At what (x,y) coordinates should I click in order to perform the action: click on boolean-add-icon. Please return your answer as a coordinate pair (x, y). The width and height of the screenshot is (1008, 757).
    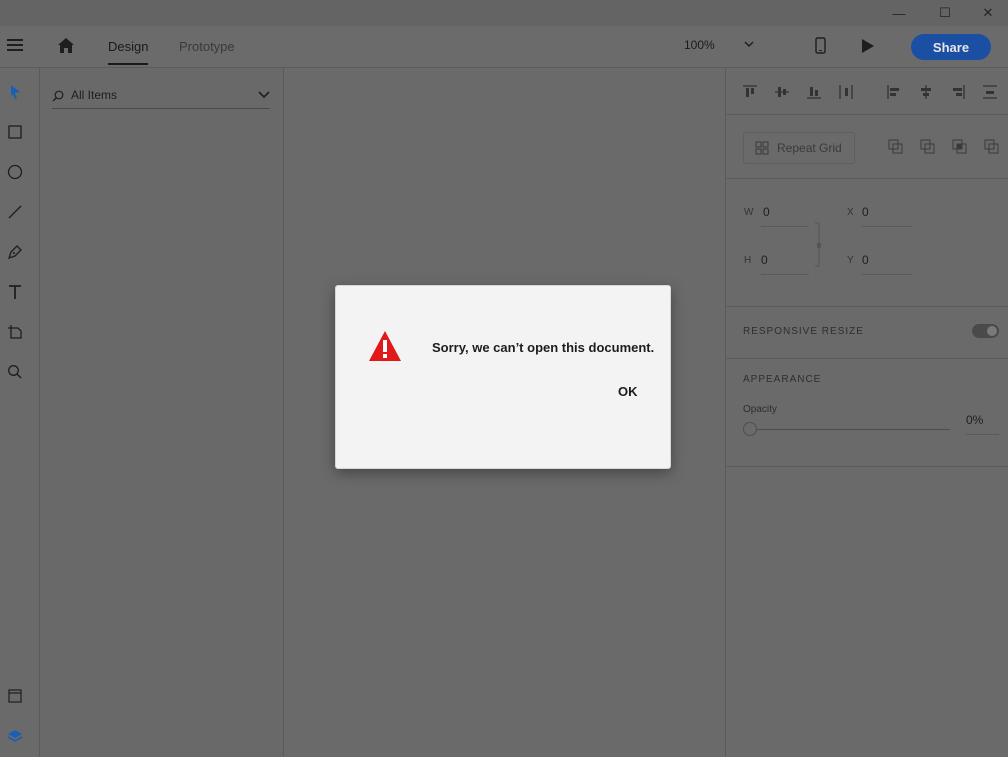
    Looking at the image, I should click on (896, 147).